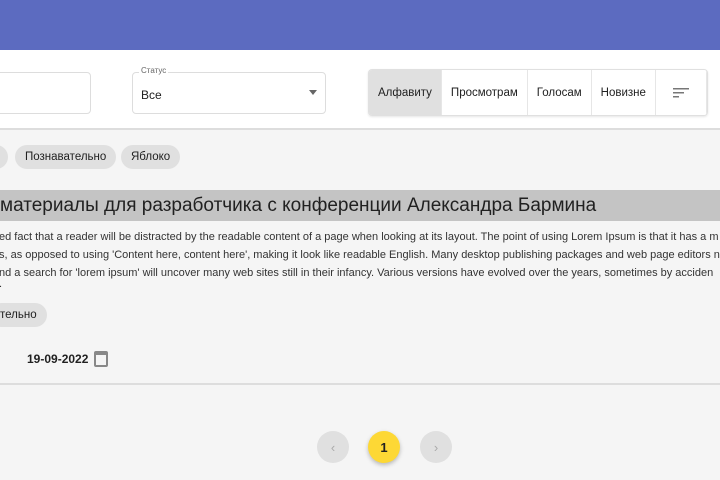 This screenshot has height=480, width=720. I want to click on tag-chip: Познавательно, so click(66, 157).